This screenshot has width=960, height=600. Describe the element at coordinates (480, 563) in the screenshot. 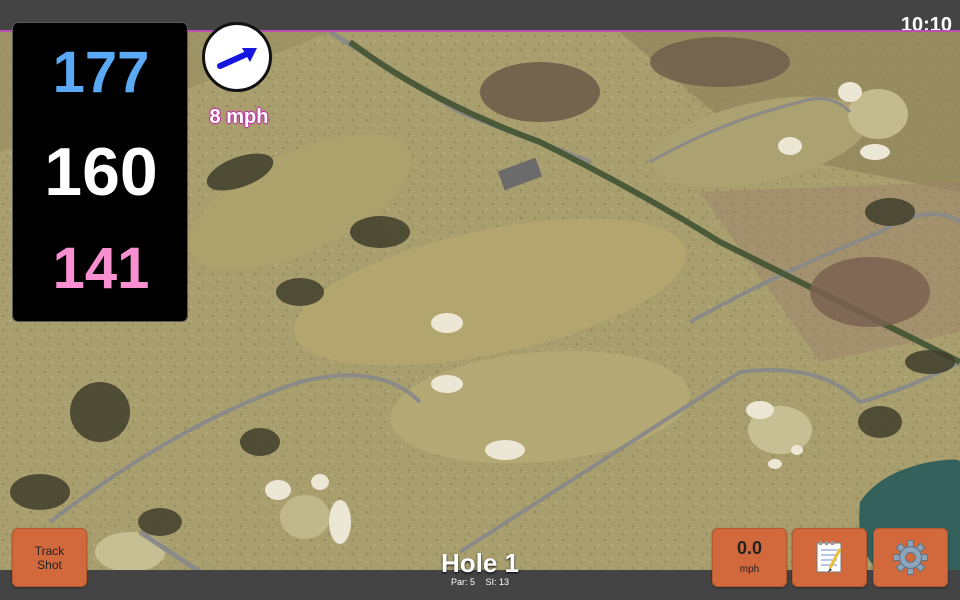

I see `hole-title: Hole 1` at that location.